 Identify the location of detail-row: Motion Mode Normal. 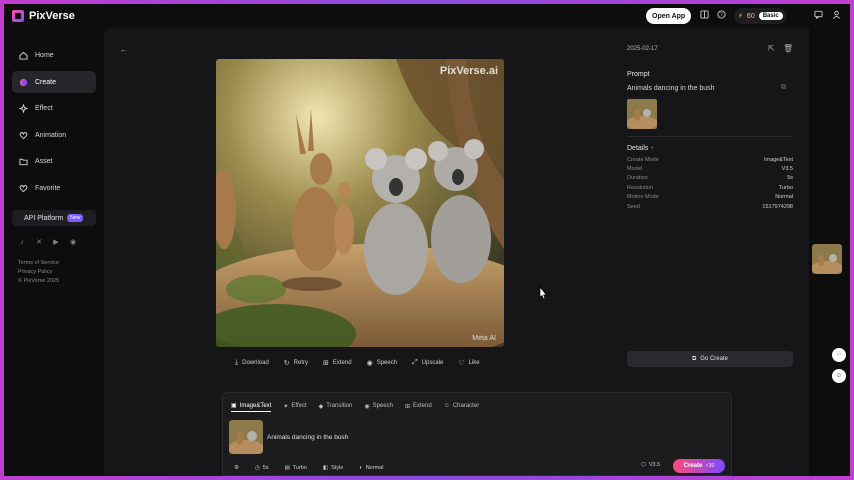
(710, 198).